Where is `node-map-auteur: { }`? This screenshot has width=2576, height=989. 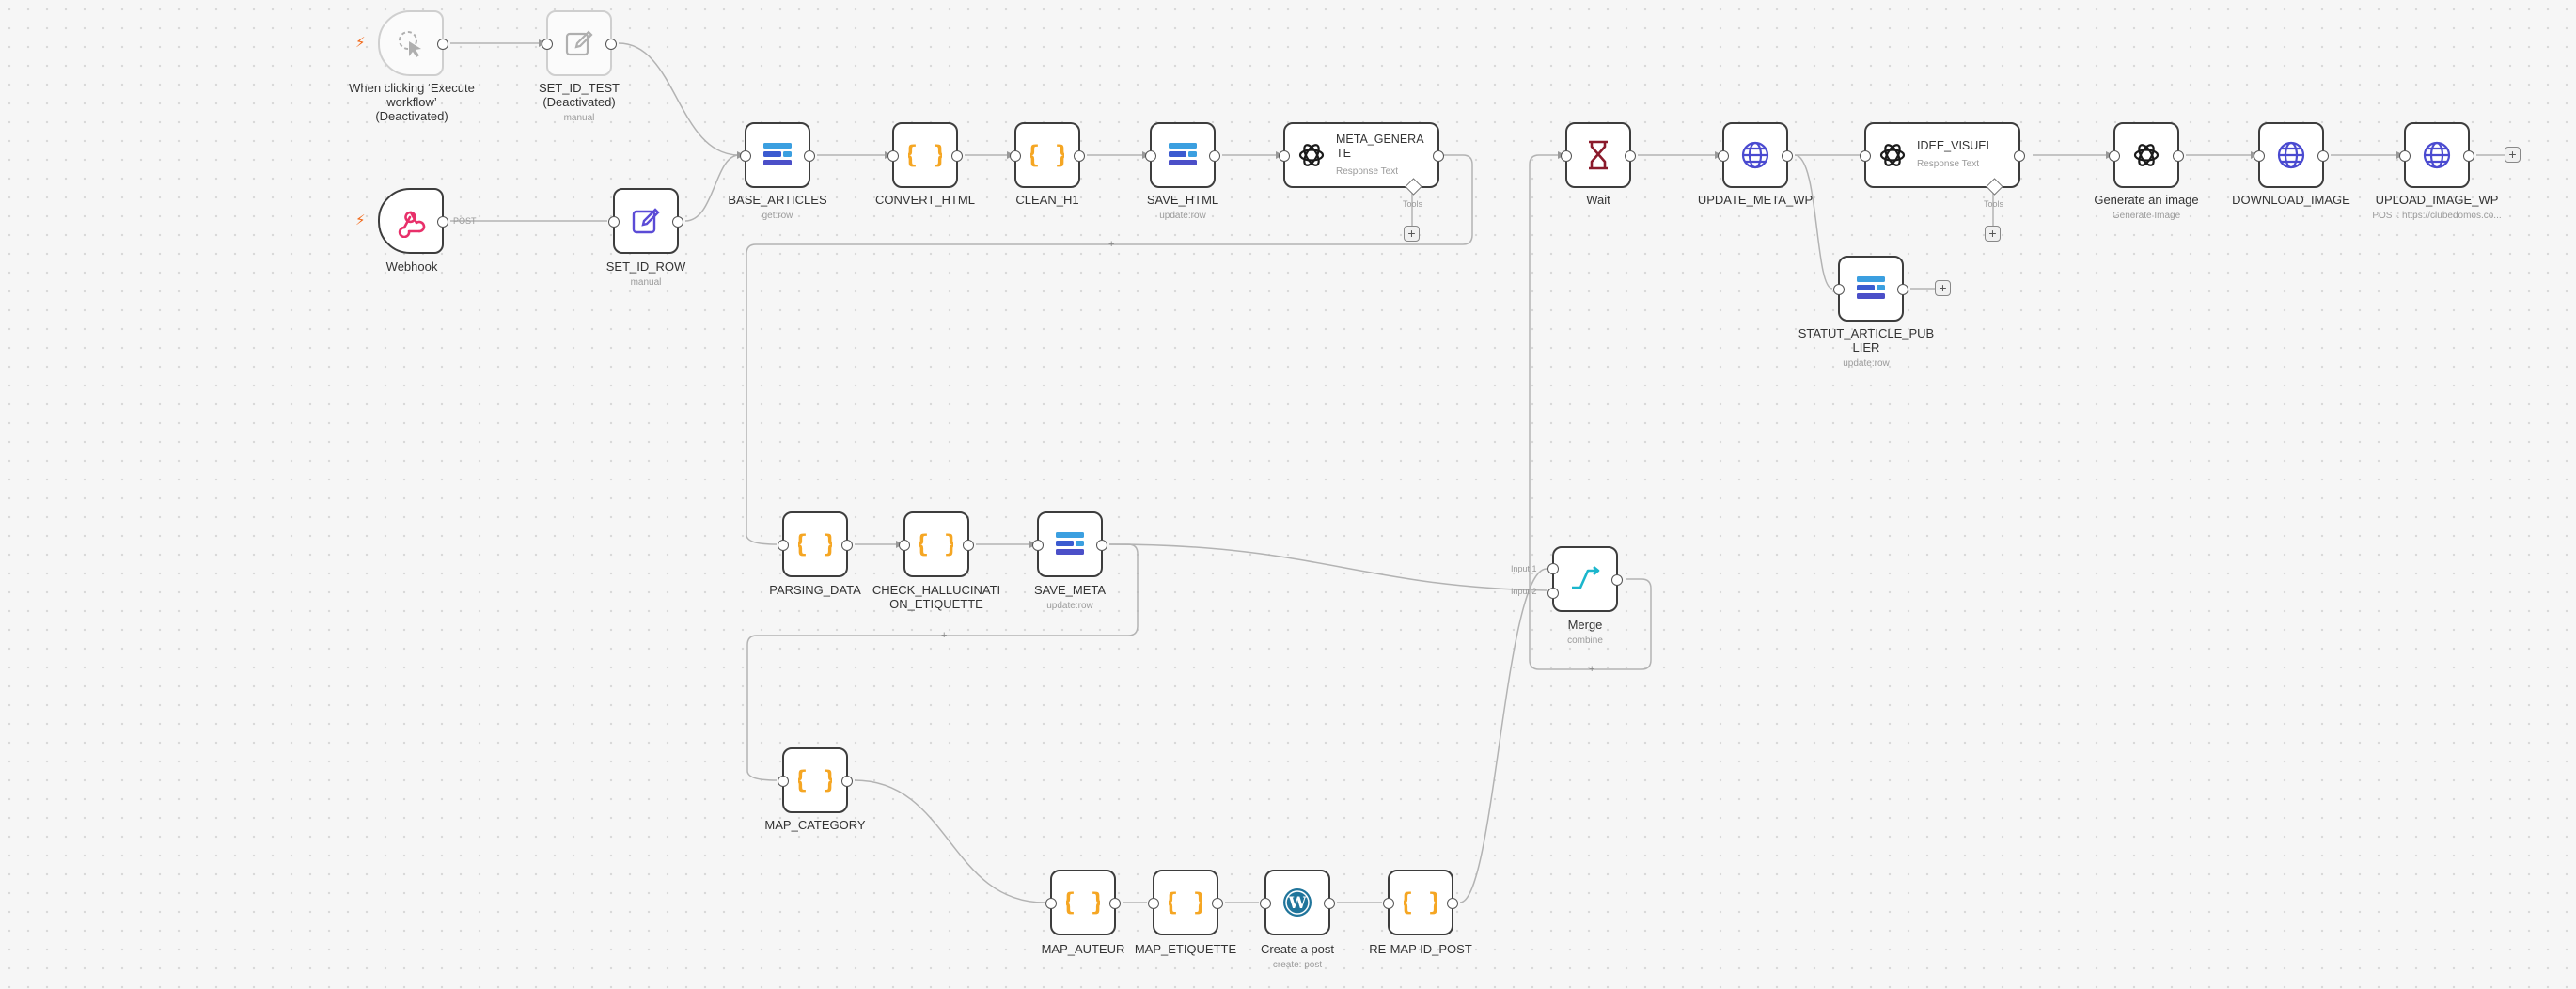 node-map-auteur: { } is located at coordinates (1083, 902).